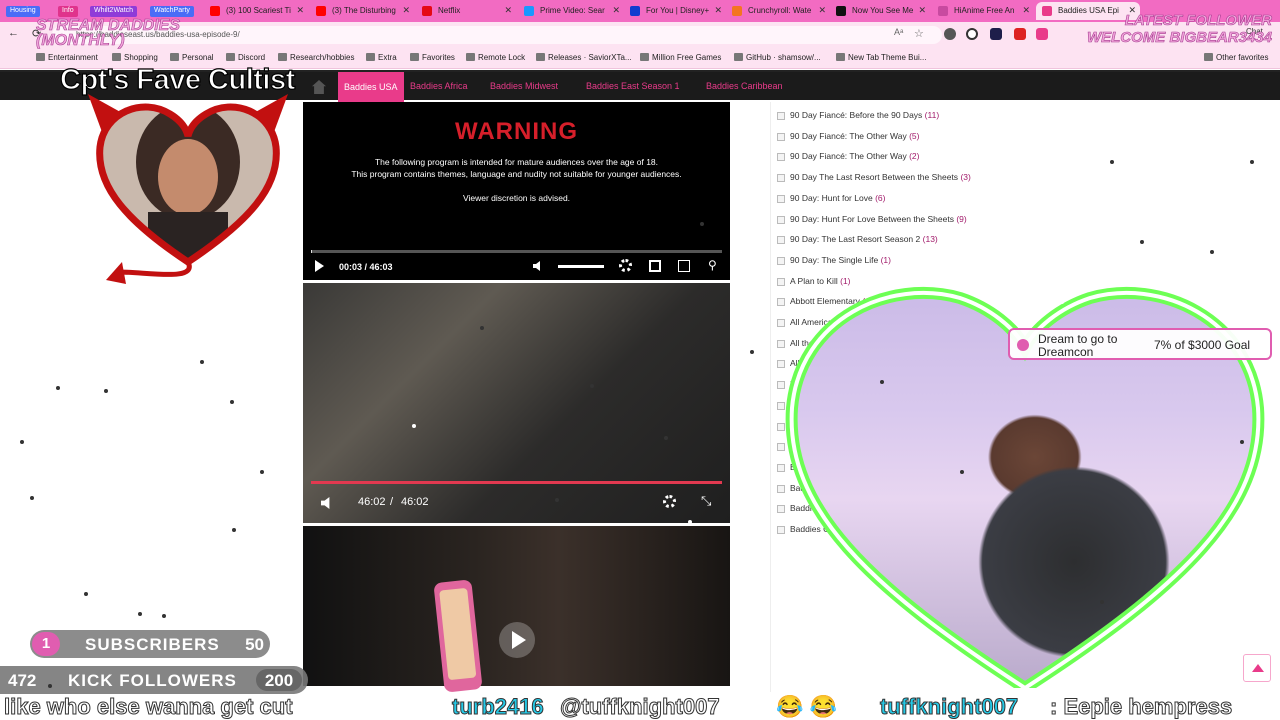  What do you see at coordinates (516, 609) in the screenshot?
I see `video-player-preview` at bounding box center [516, 609].